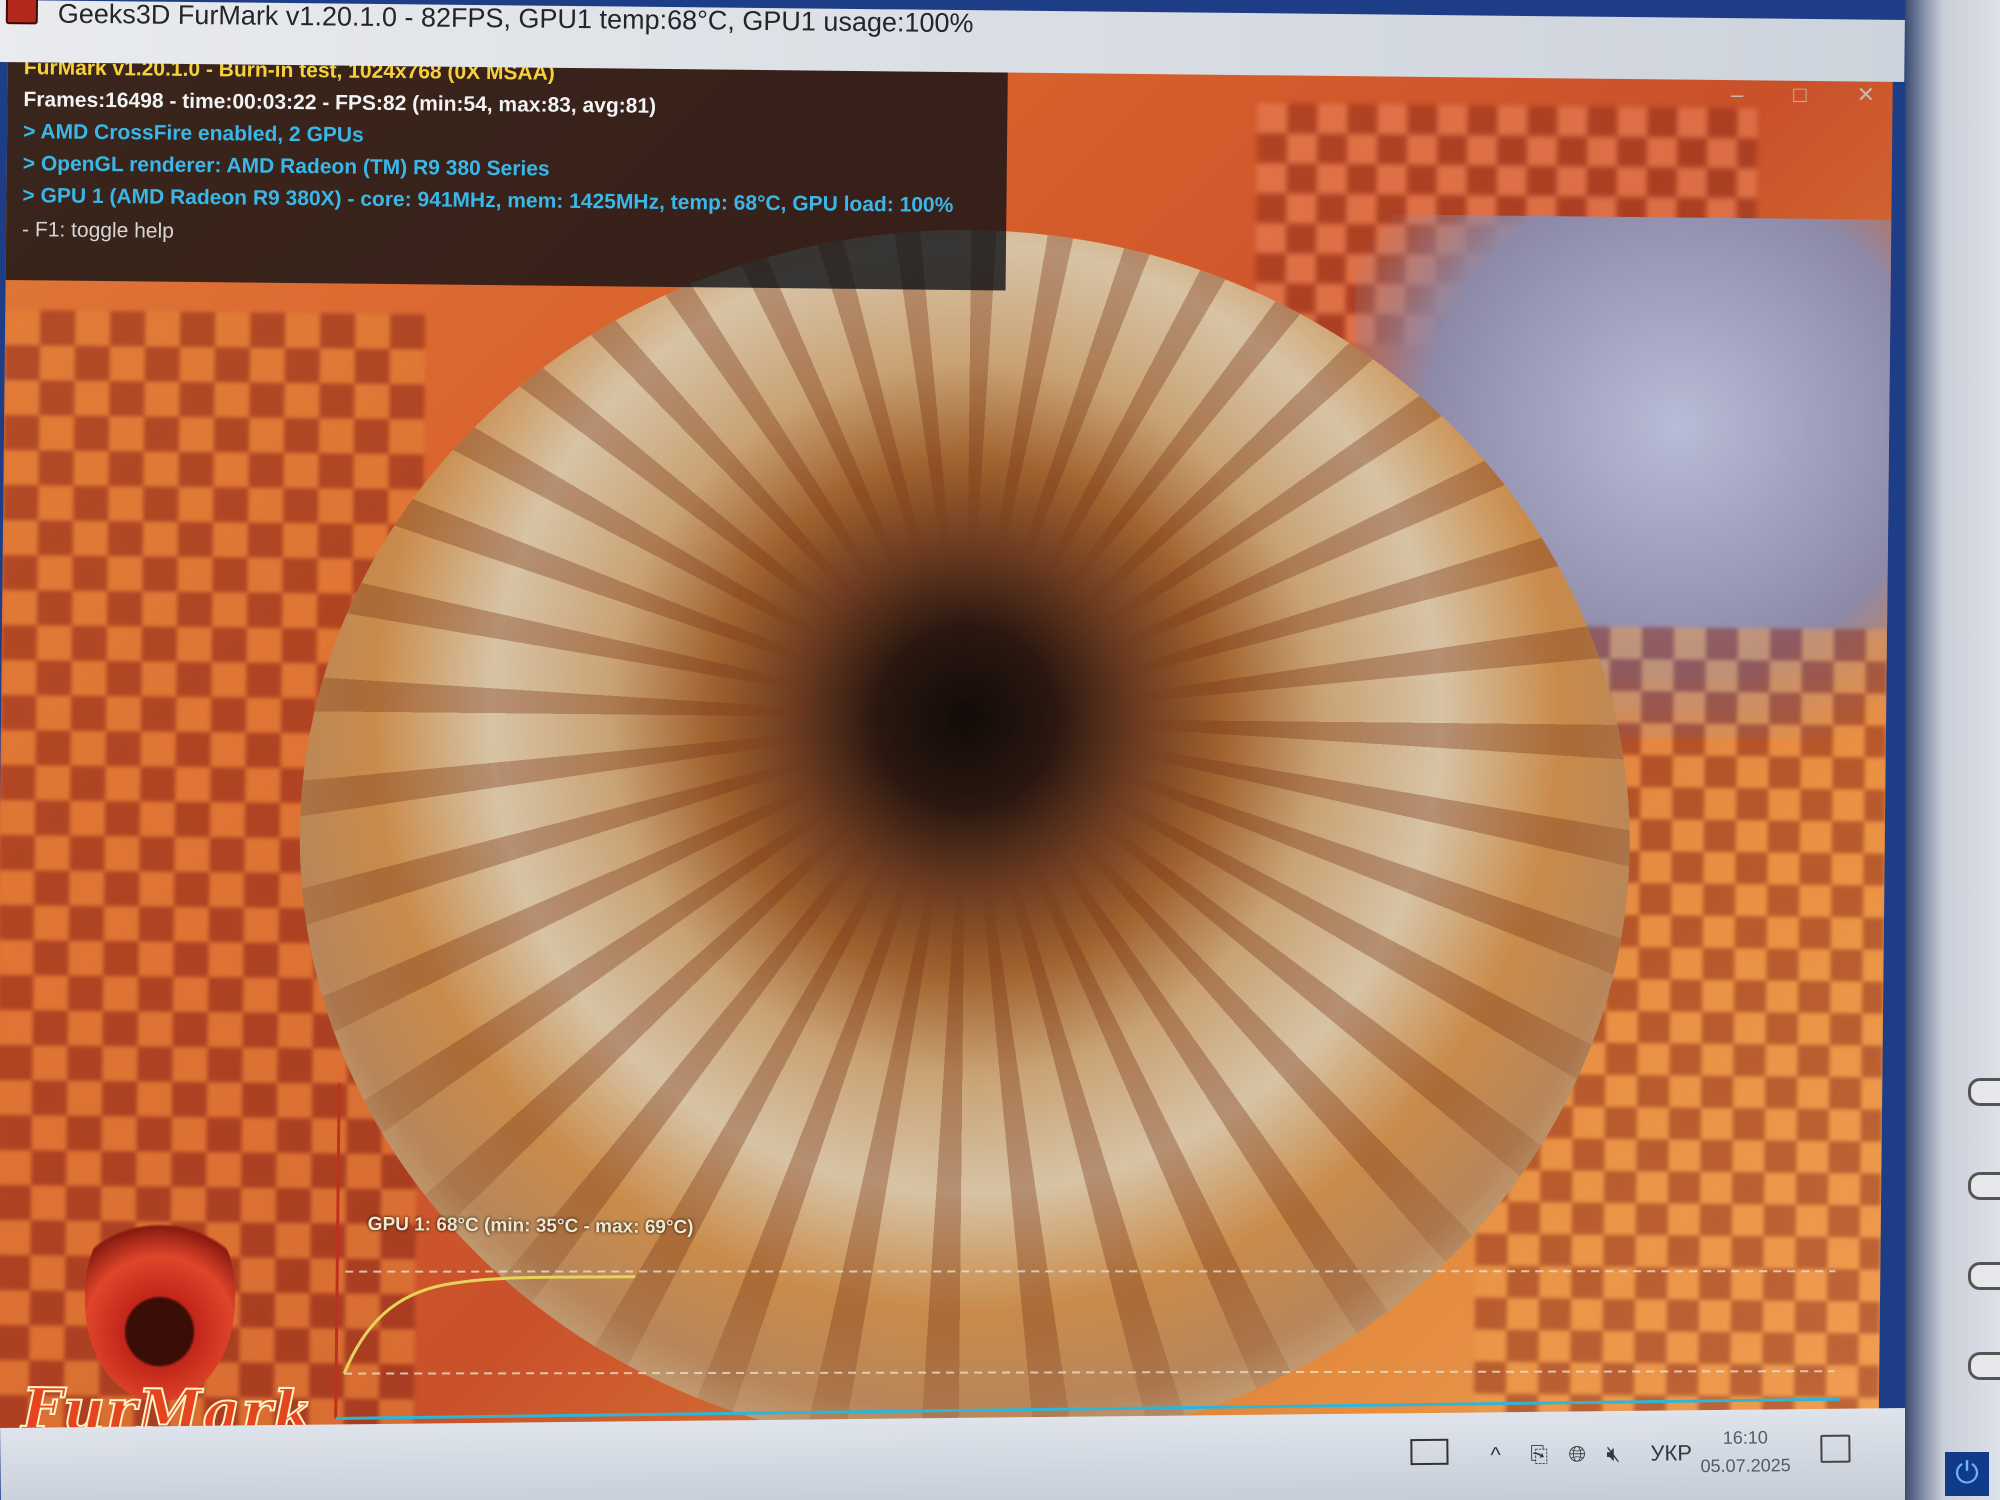 This screenshot has height=1500, width=2000. What do you see at coordinates (1866, 95) in the screenshot?
I see `close-button: ✕` at bounding box center [1866, 95].